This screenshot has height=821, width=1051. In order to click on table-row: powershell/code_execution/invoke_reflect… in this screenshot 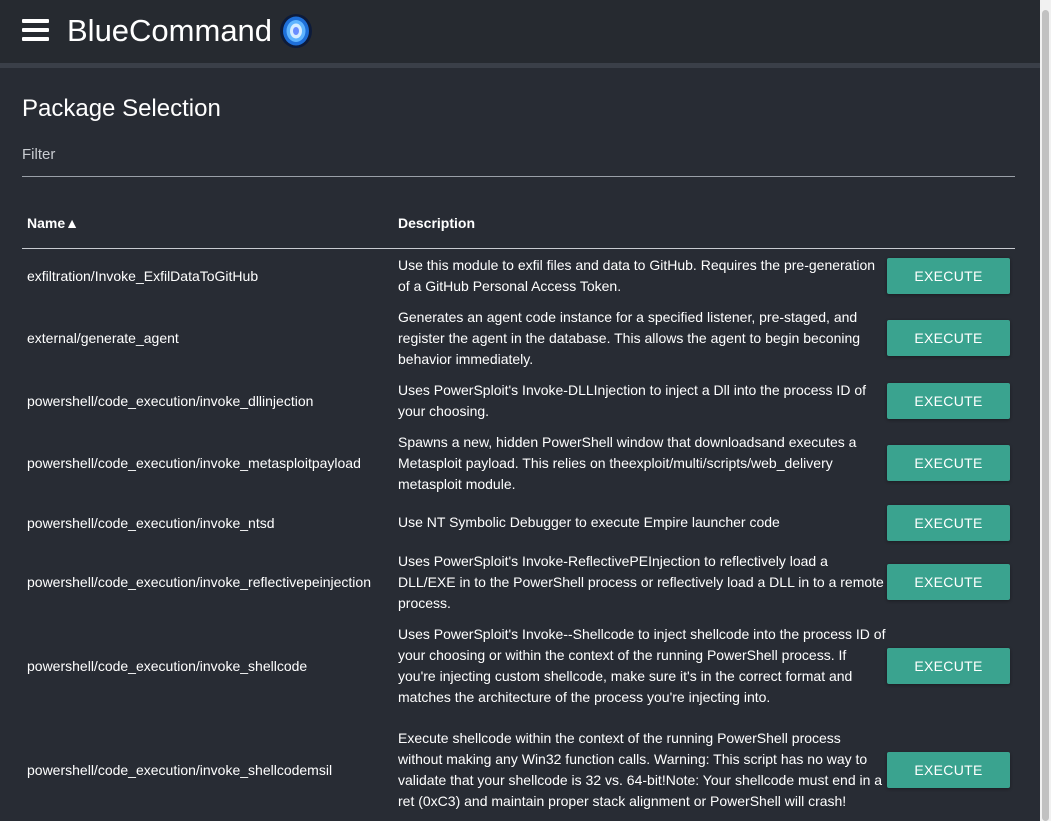, I will do `click(518, 582)`.